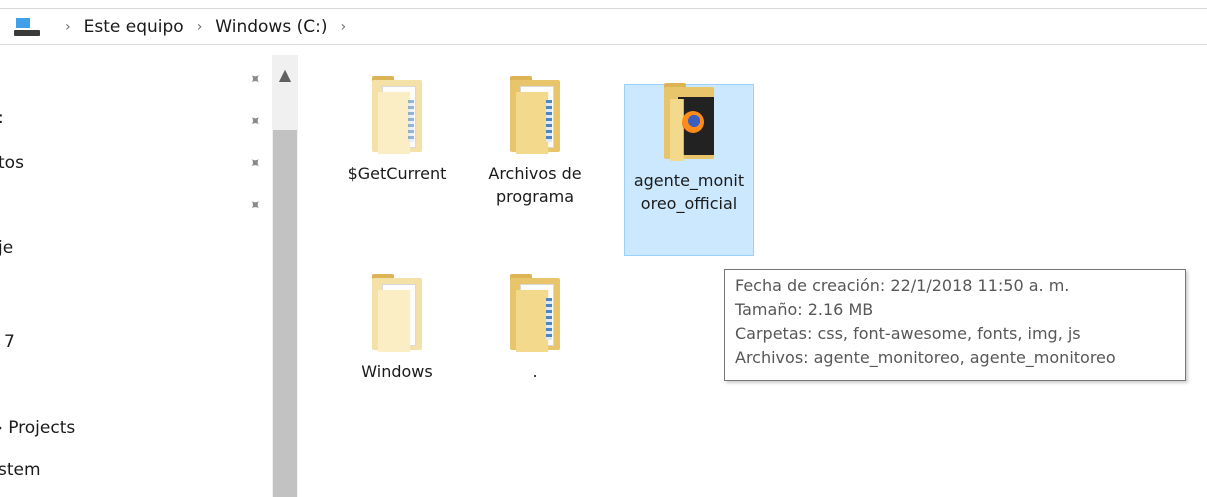 The height and width of the screenshot is (497, 1207). Describe the element at coordinates (12, 163) in the screenshot. I see `nav-item: tos` at that location.